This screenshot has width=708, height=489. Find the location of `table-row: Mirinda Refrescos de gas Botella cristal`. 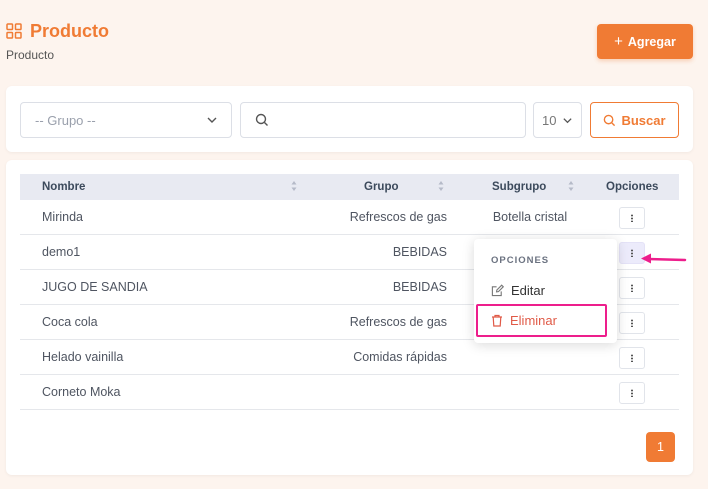

table-row: Mirinda Refrescos de gas Botella cristal is located at coordinates (349, 217).